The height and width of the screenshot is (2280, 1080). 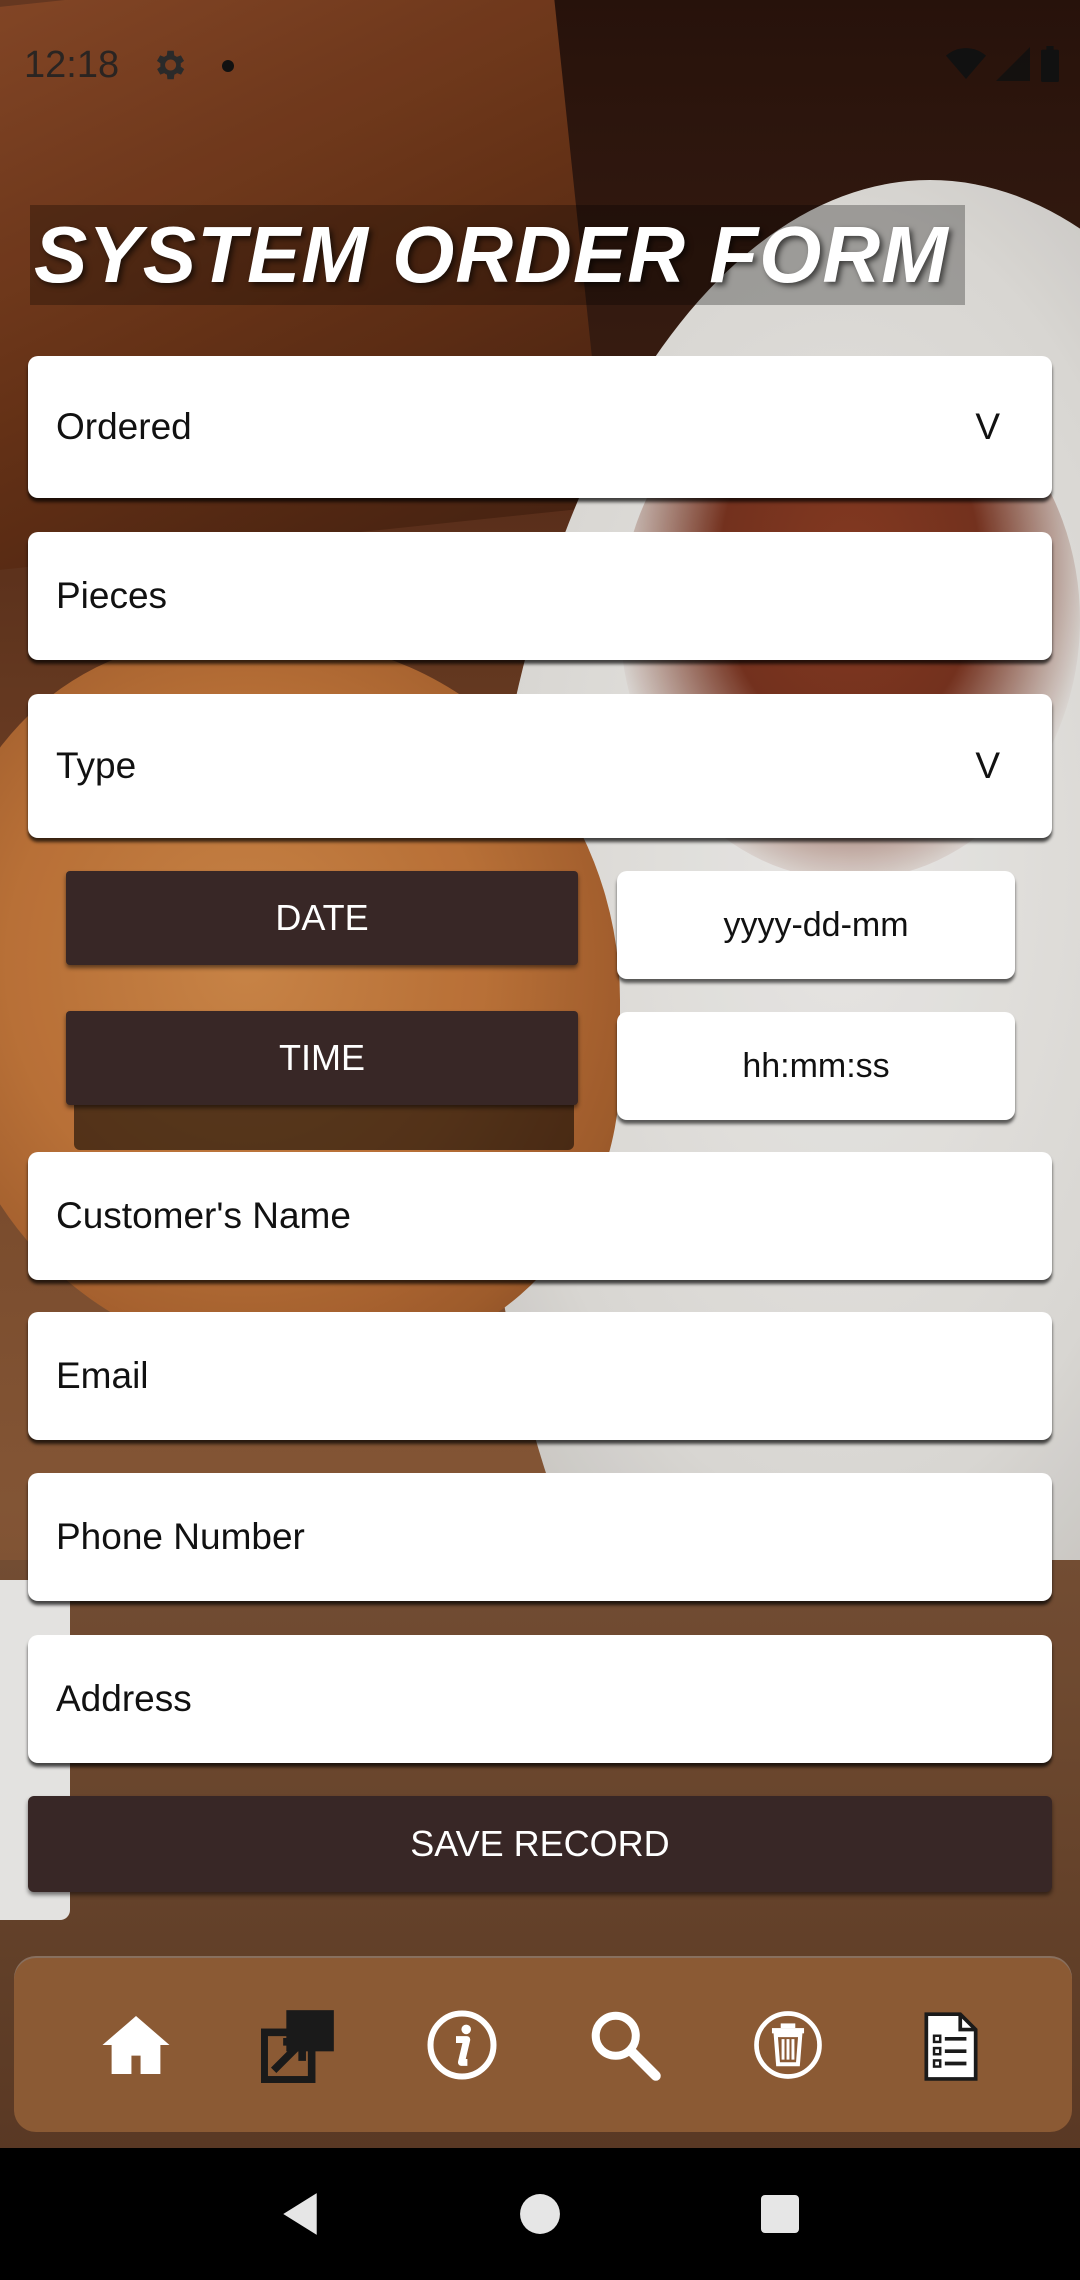 I want to click on search-icon, so click(x=626, y=2046).